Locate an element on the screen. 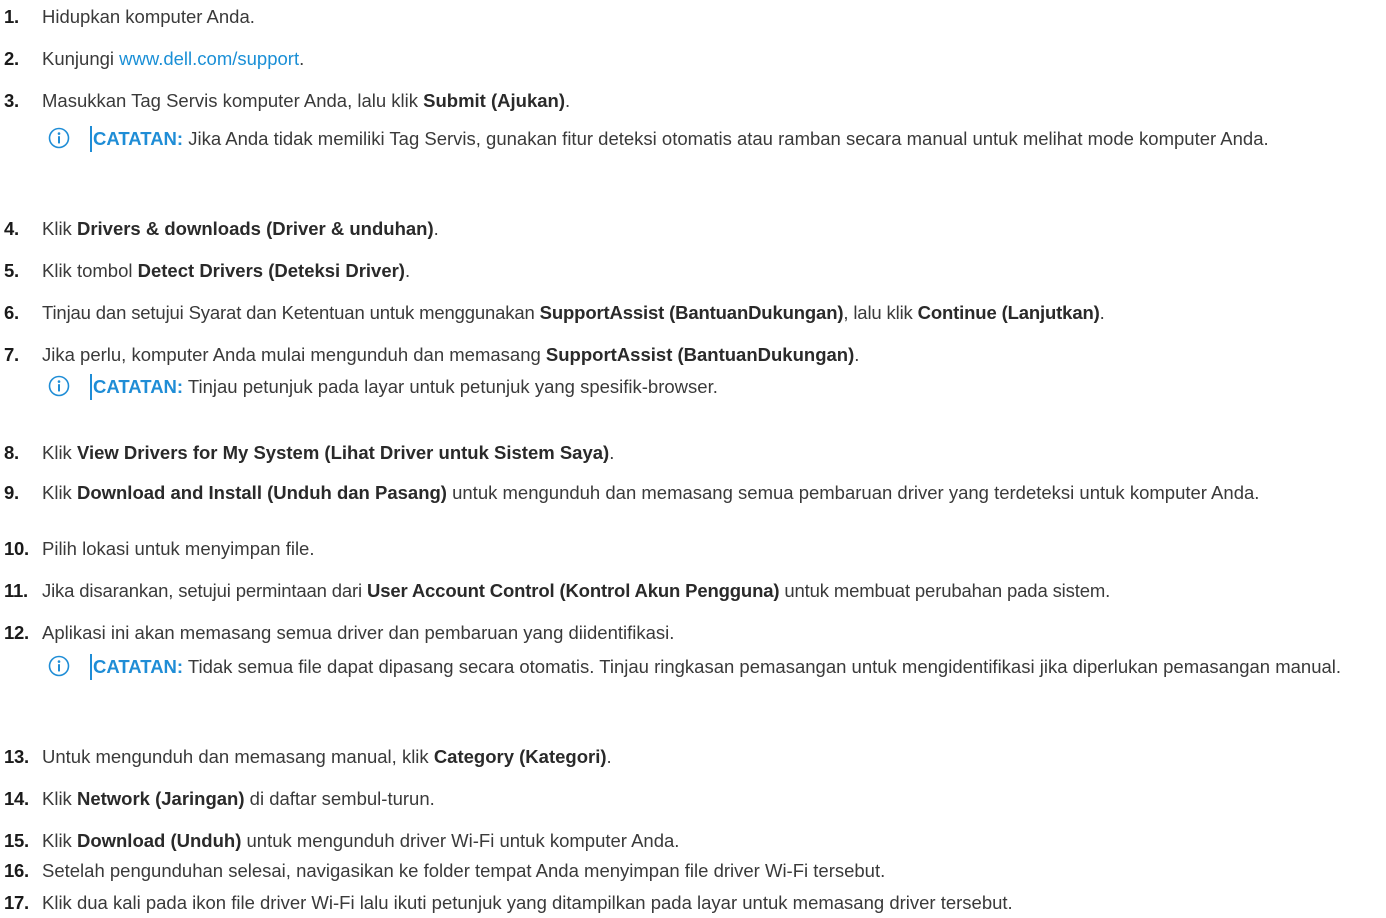  text-run: Jika disarankan, setujui permintaan dari is located at coordinates (204, 590).